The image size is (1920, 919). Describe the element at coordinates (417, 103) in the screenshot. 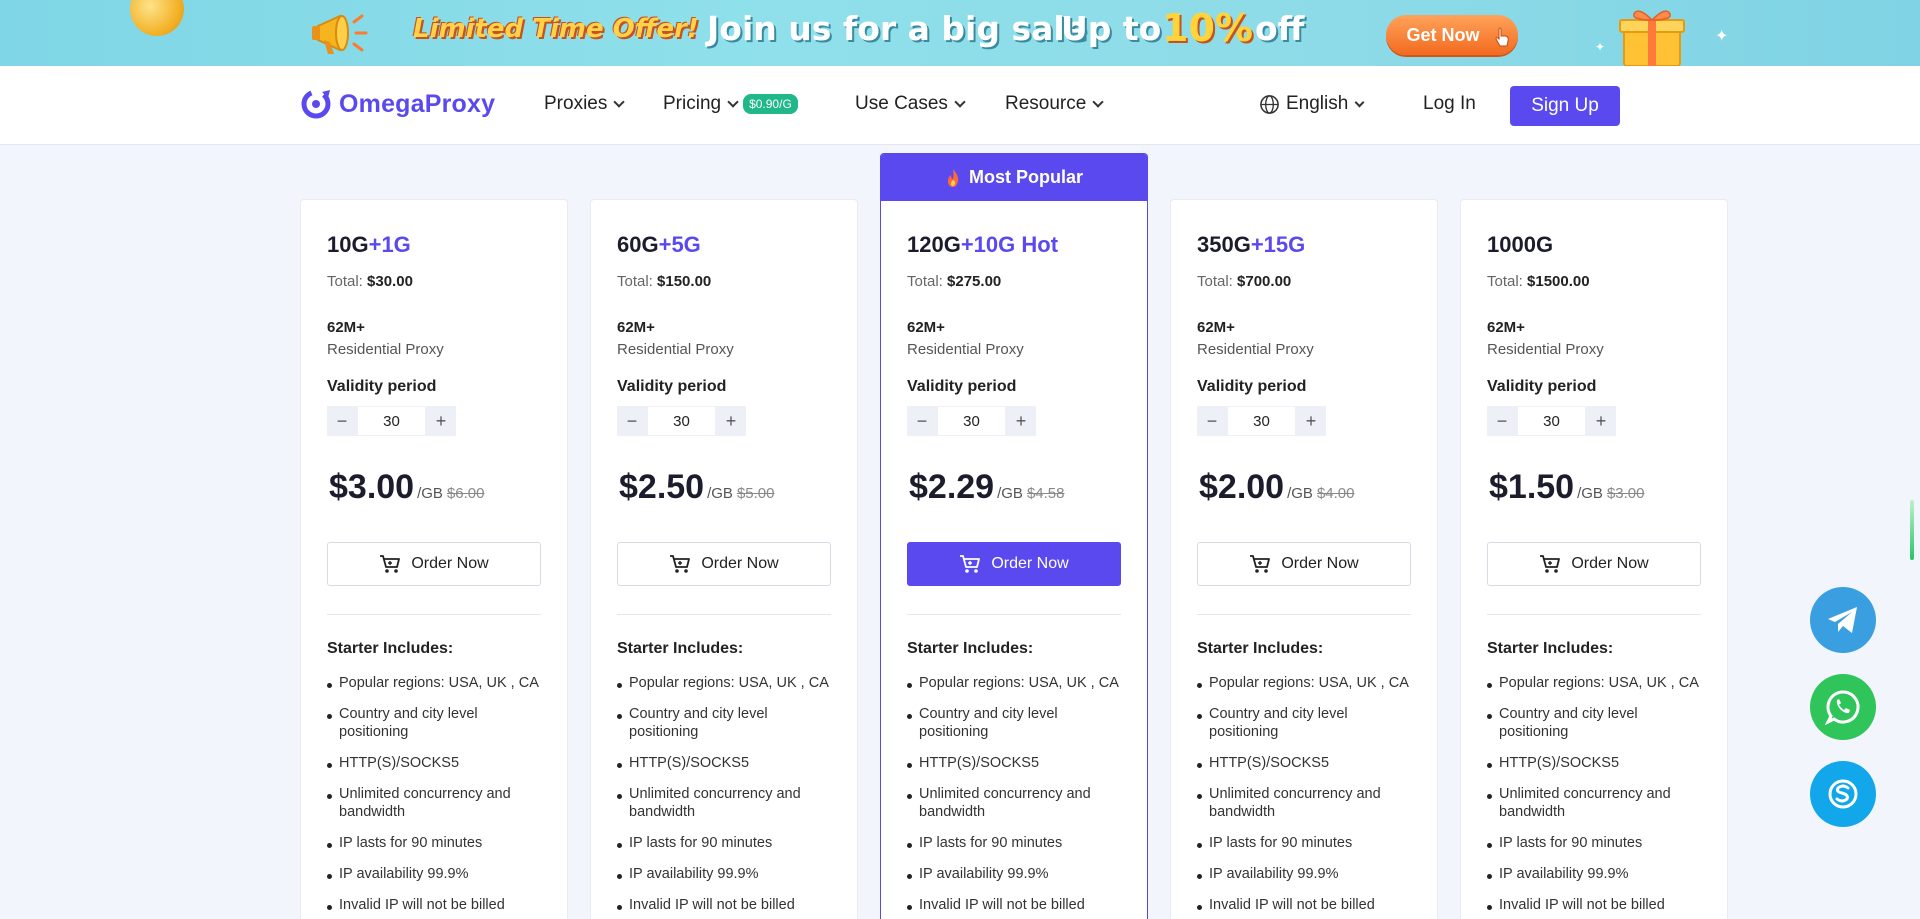

I see `brand-name: OmegaProxy` at that location.